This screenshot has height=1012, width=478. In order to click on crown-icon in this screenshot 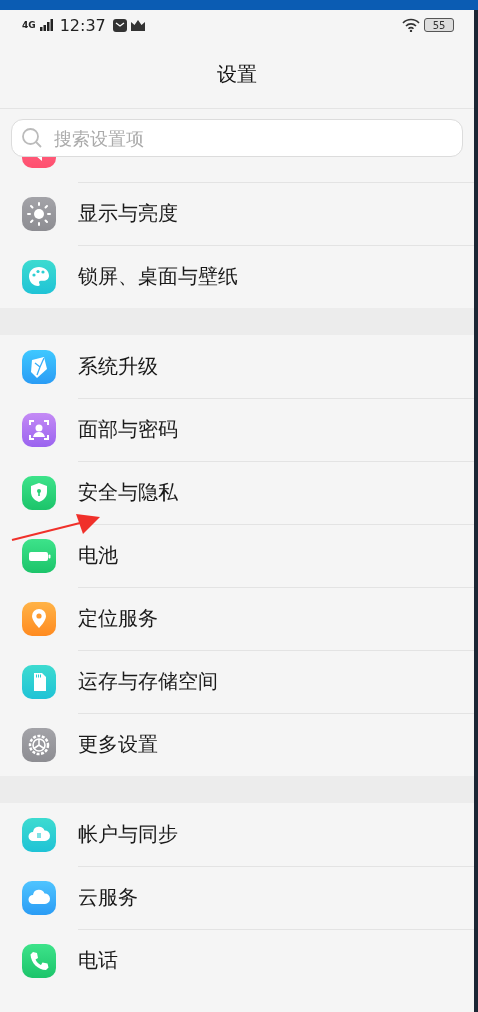, I will do `click(137, 25)`.